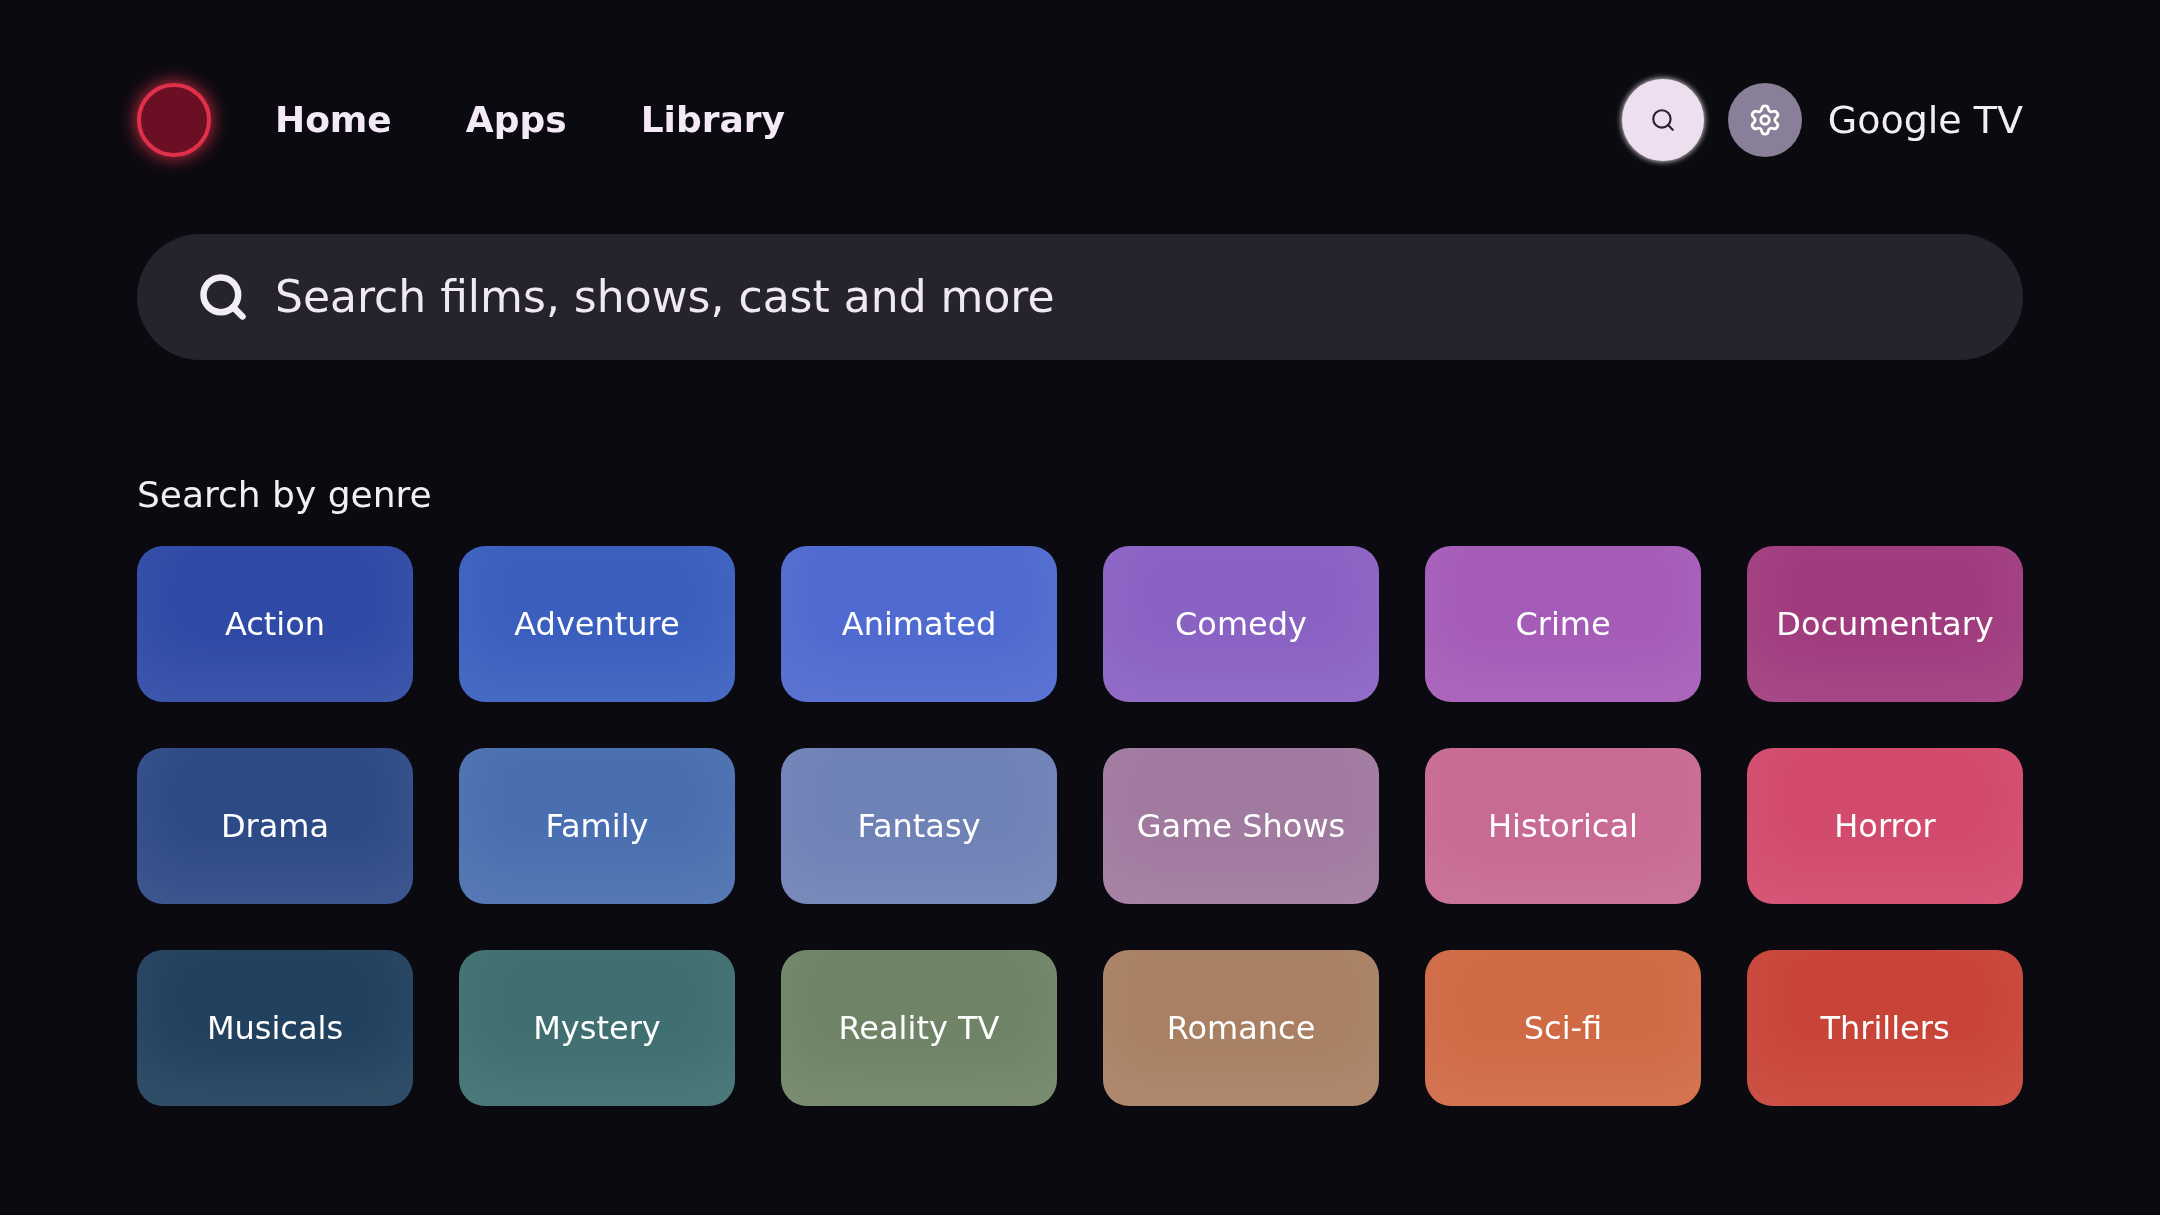 Image resolution: width=2160 pixels, height=1215 pixels. What do you see at coordinates (597, 1028) in the screenshot?
I see `genre-tile: Mystery` at bounding box center [597, 1028].